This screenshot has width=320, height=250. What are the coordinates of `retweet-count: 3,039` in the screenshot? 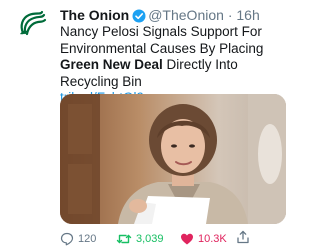 It's located at (150, 239).